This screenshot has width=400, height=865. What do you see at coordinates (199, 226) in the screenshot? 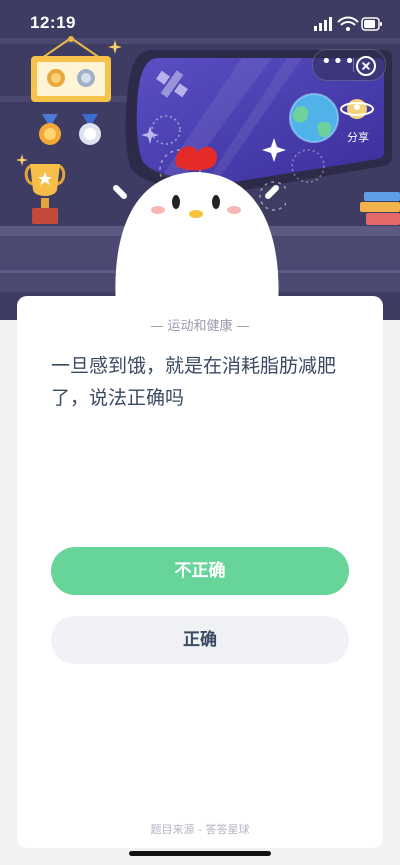
I see `chick-mascot-illustration` at bounding box center [199, 226].